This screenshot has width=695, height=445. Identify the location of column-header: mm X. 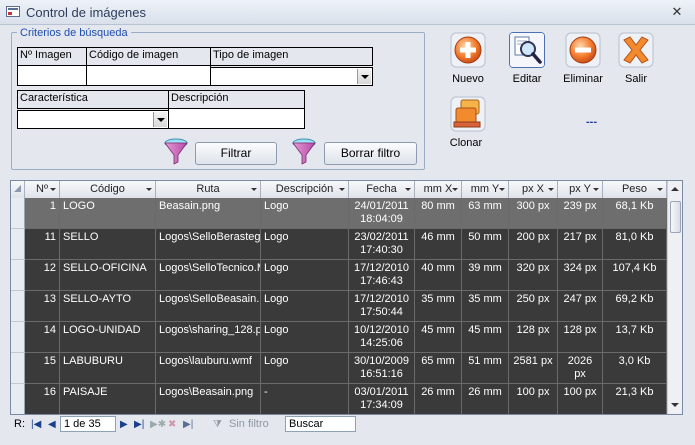
(438, 189).